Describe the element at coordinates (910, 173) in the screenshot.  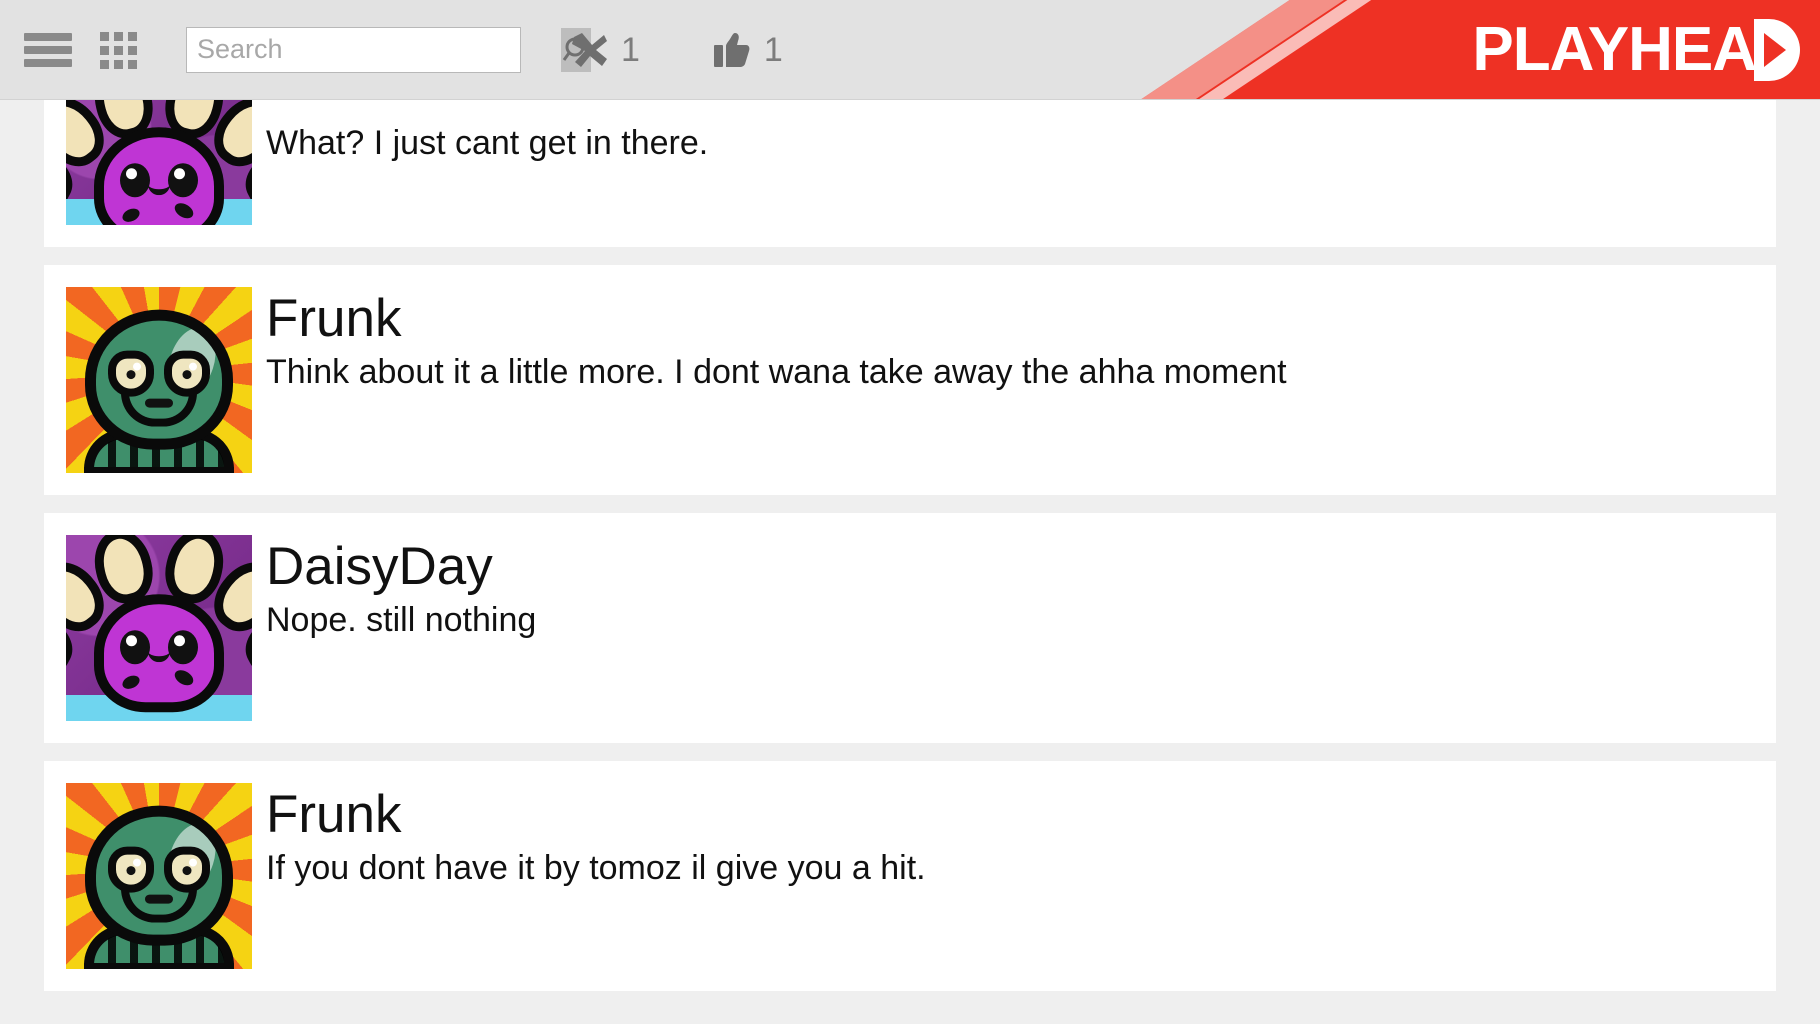
I see `feed-row: What? I just cant get in there.` at that location.